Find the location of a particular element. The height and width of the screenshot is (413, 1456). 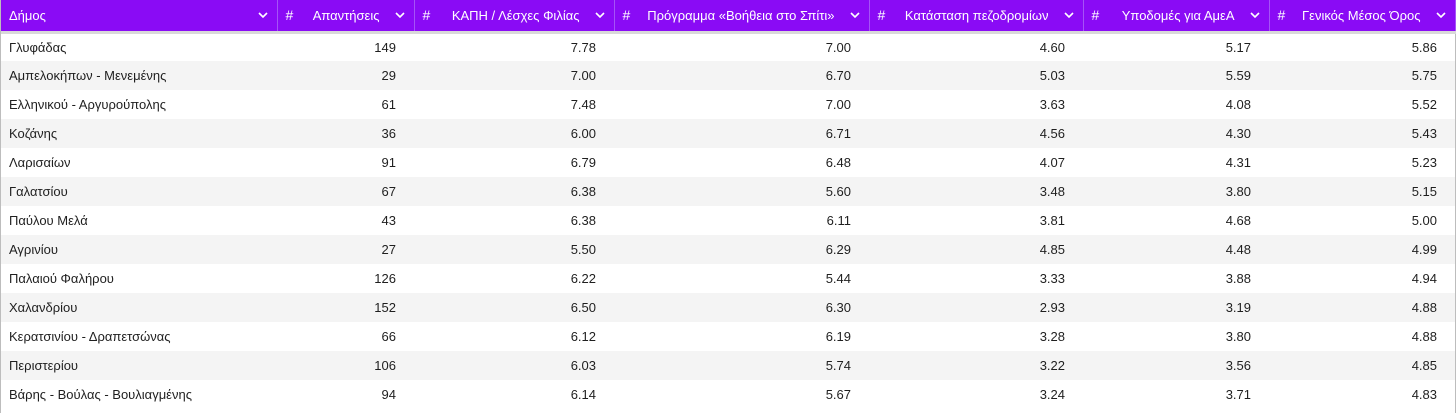

column-header-2: # ΚΑΠΗ / Λέσχες Φιλίας is located at coordinates (514, 17).